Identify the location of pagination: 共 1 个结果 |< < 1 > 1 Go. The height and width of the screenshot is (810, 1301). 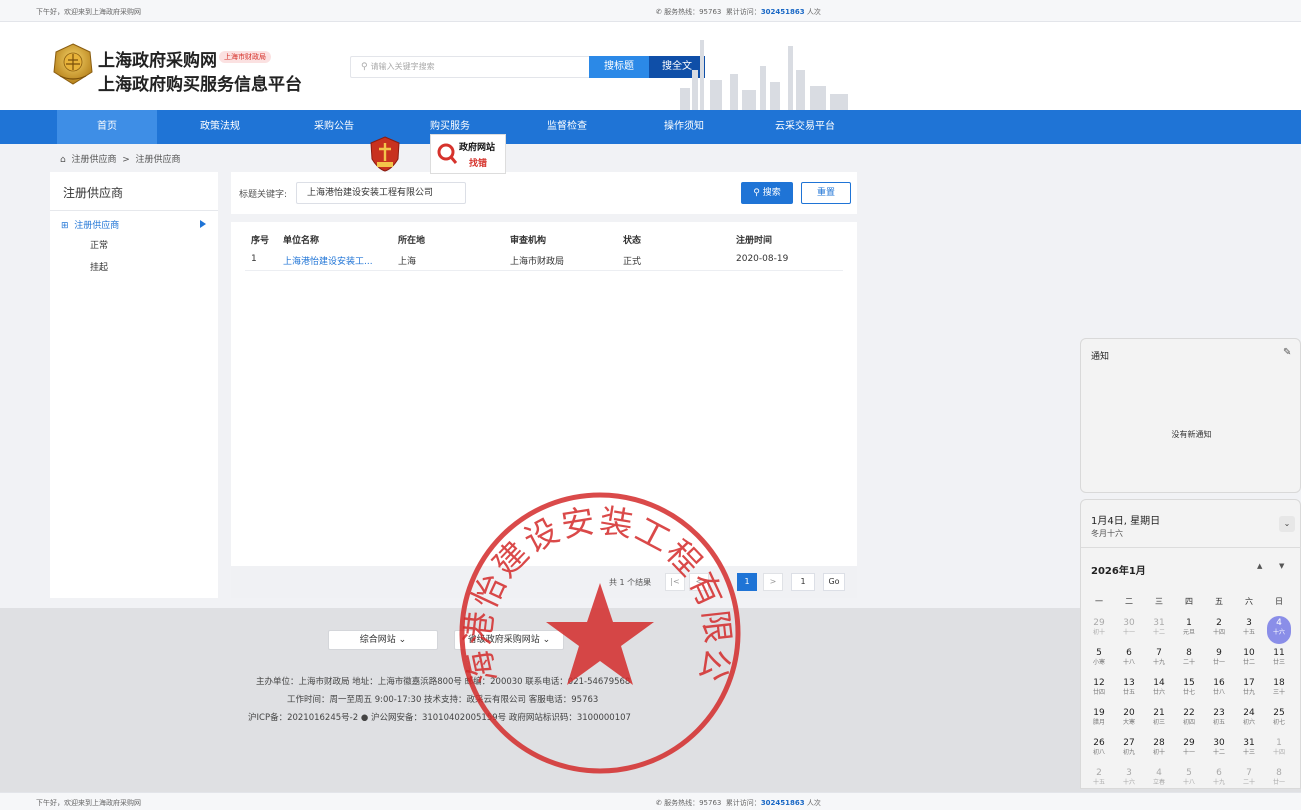
(544, 582).